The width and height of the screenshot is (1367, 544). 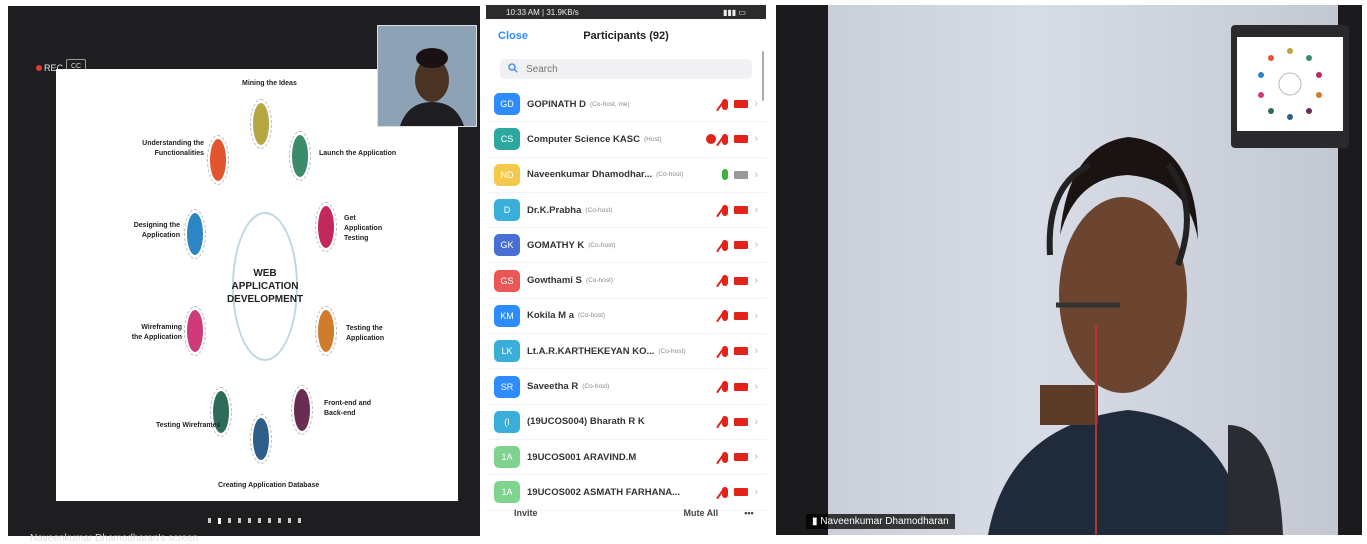 What do you see at coordinates (701, 513) in the screenshot?
I see `mute-all-button: Mute All` at bounding box center [701, 513].